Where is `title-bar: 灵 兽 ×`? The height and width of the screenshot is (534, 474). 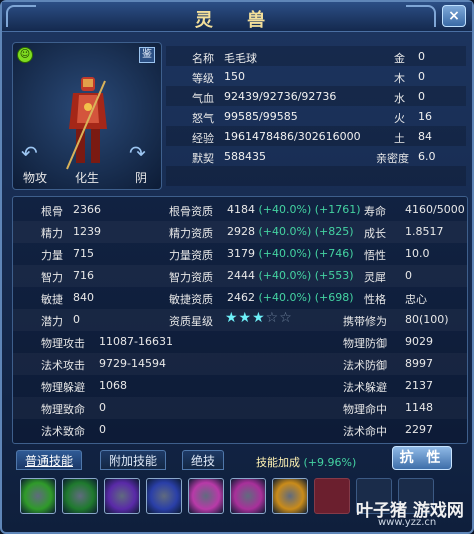 title-bar: 灵 兽 × is located at coordinates (237, 17).